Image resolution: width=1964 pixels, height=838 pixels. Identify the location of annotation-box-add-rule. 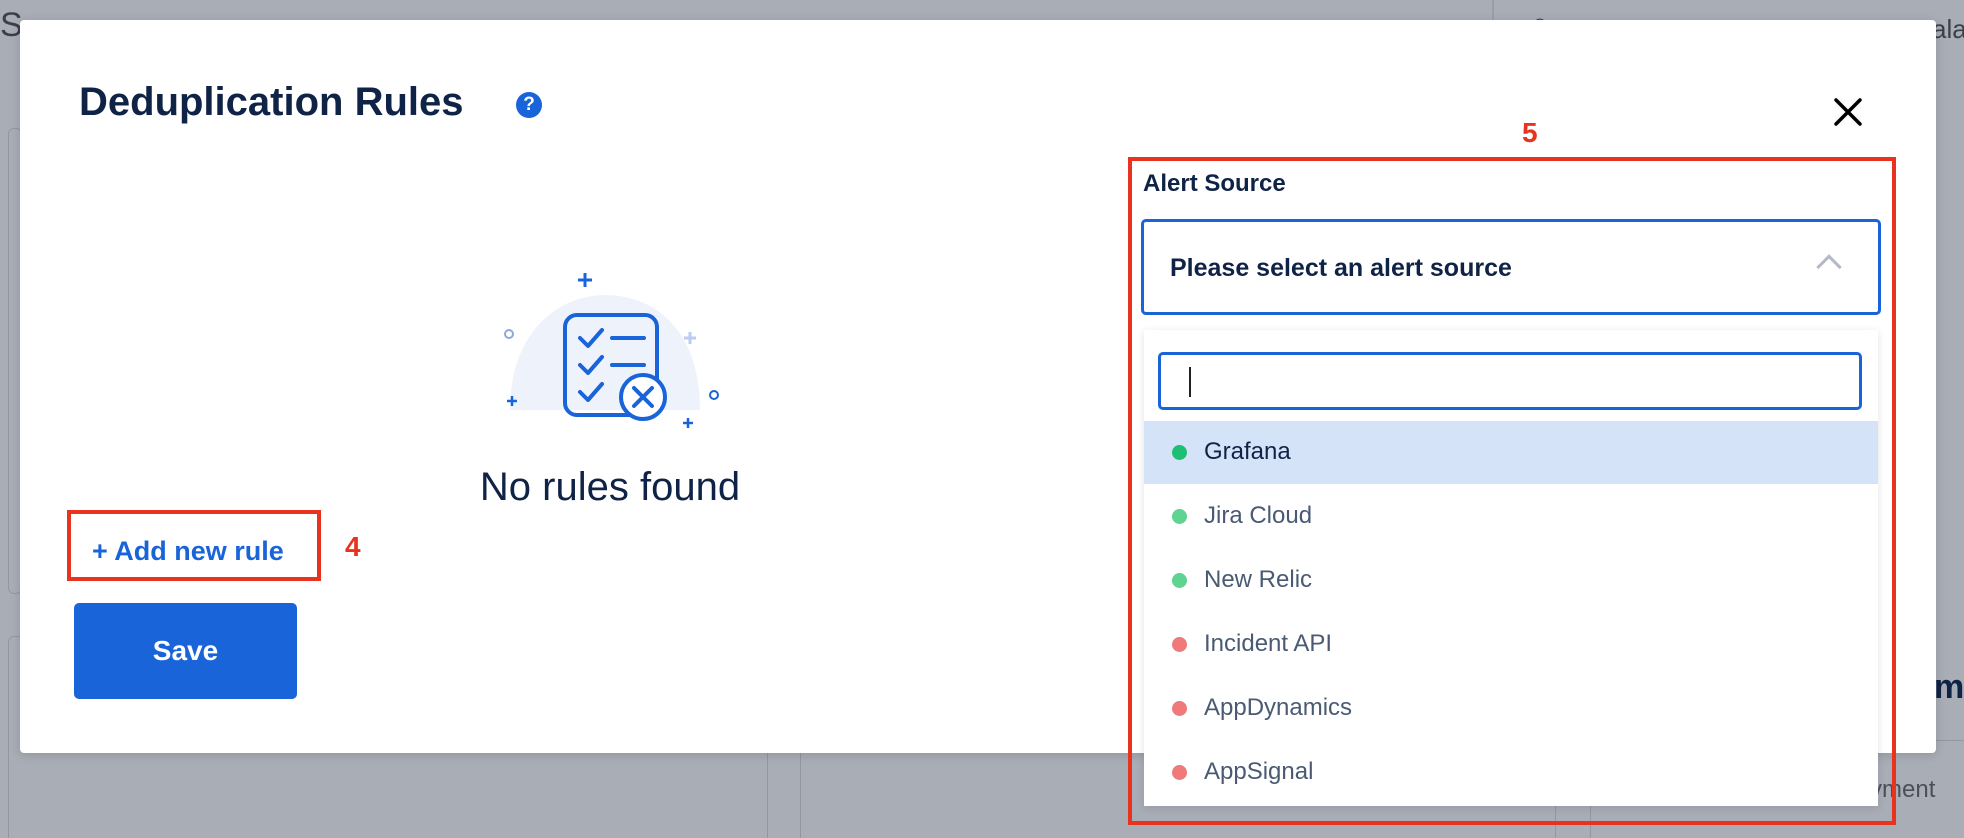
(194, 545).